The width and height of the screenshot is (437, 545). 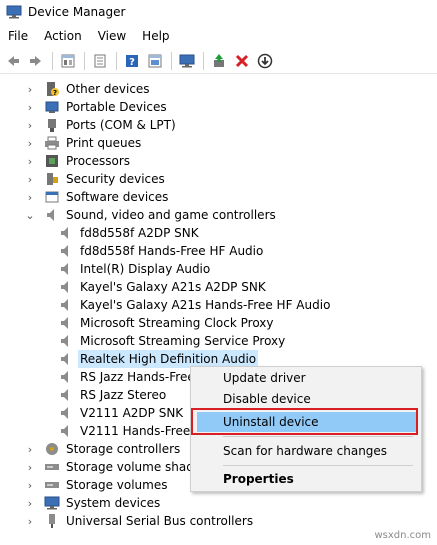 I want to click on tree-device-item: RS Jazz Hands-Free A, so click(x=129, y=377).